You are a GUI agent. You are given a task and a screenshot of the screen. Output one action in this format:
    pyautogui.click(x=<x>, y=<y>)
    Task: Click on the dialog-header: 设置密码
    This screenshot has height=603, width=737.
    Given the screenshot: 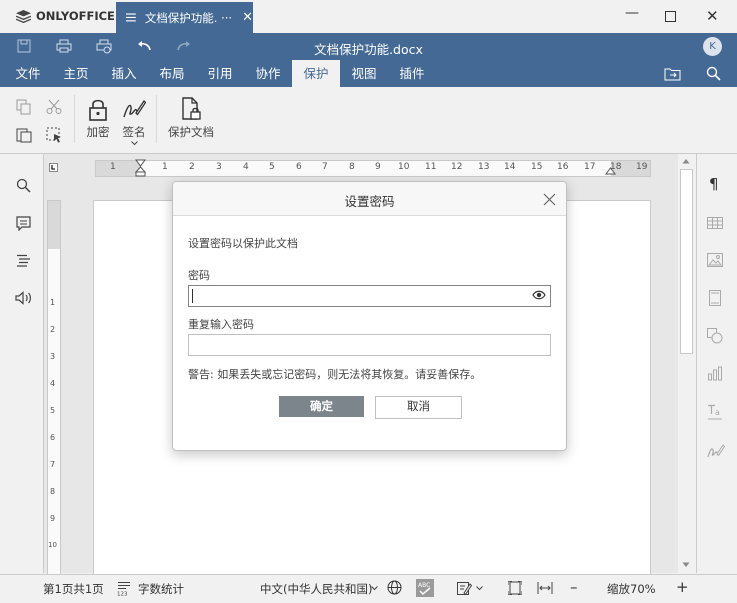 What is the action you would take?
    pyautogui.click(x=369, y=199)
    